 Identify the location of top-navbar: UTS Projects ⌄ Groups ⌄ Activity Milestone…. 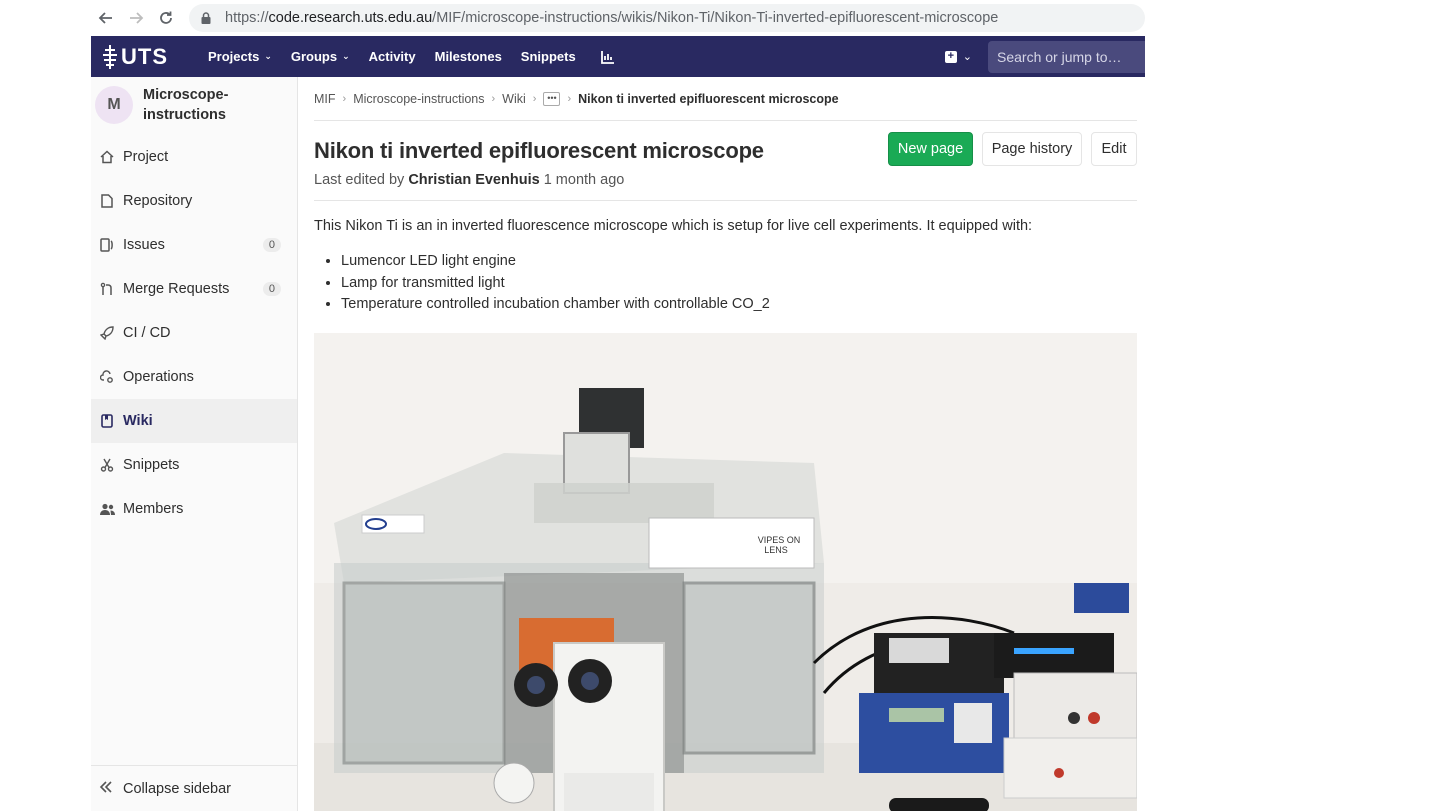
(618, 56).